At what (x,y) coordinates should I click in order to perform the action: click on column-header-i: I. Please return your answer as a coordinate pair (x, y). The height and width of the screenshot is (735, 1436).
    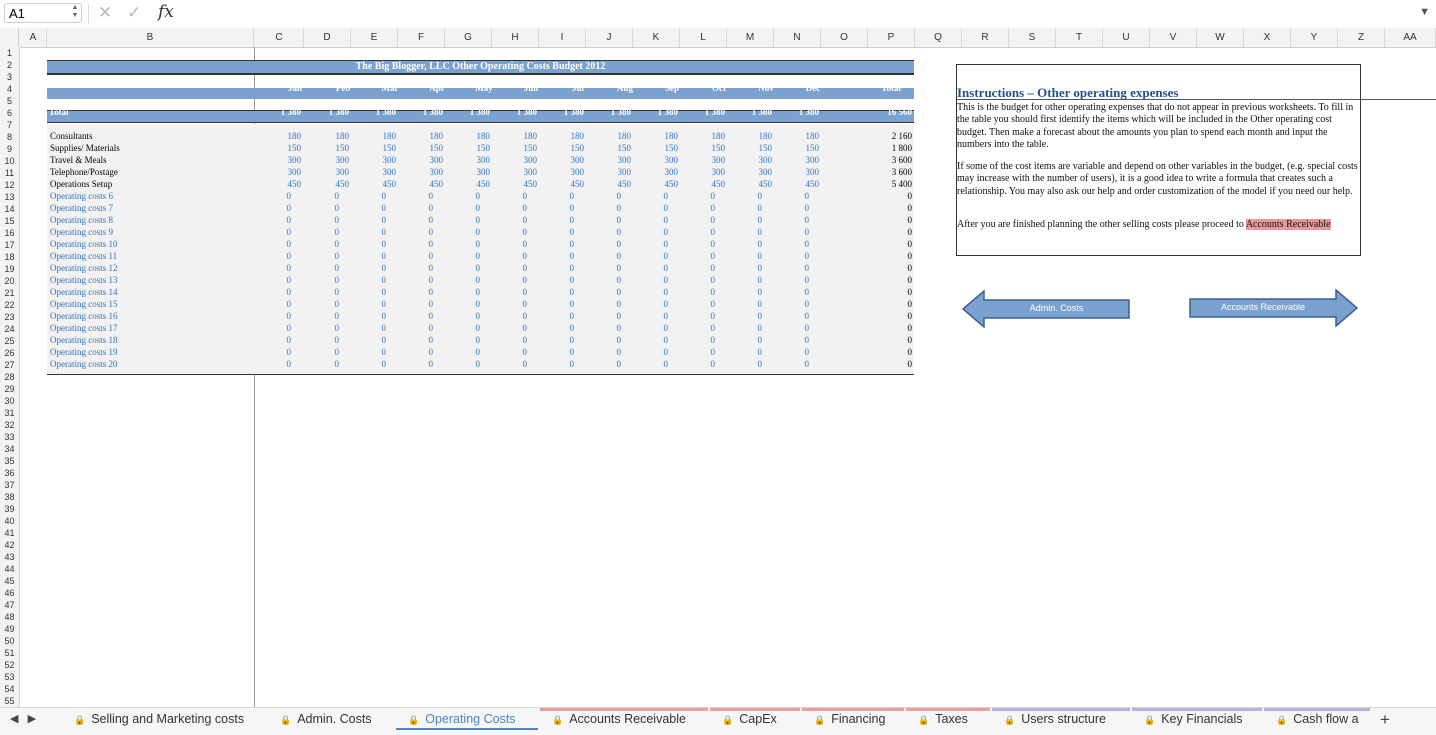
    Looking at the image, I should click on (562, 37).